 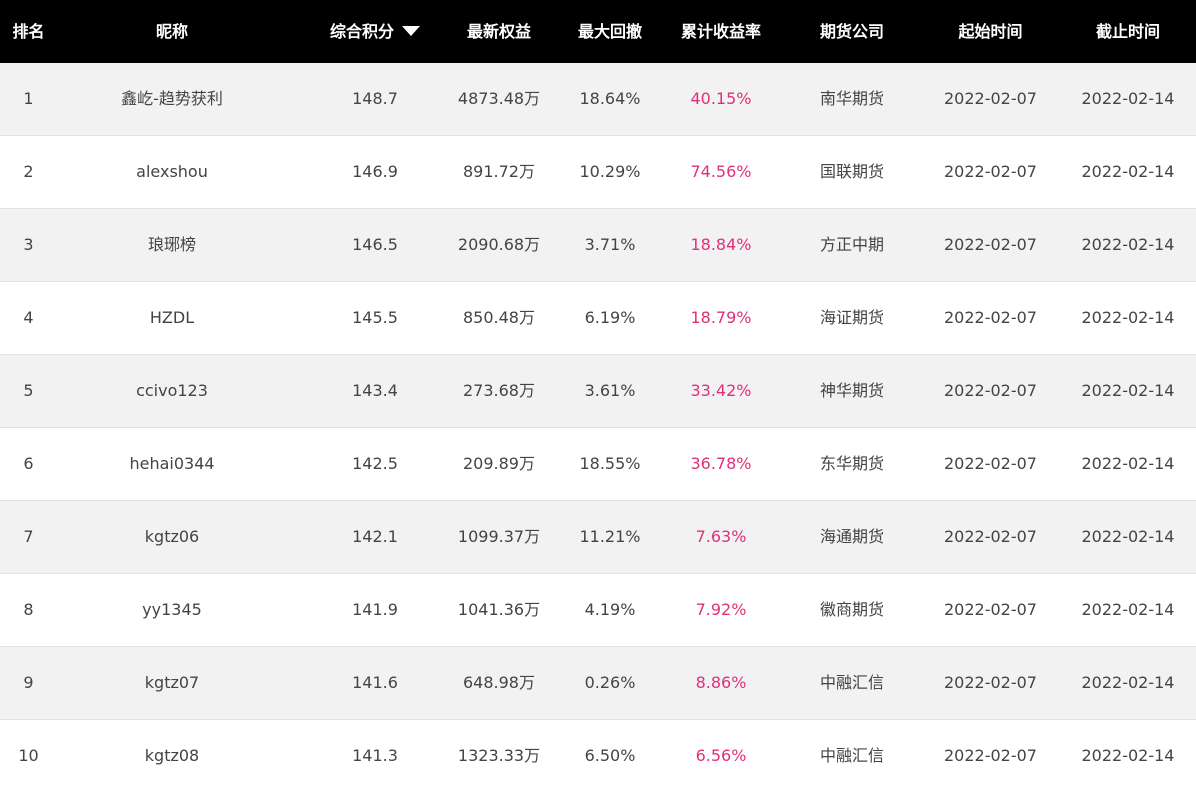 I want to click on column-header-start: 起始时间, so click(x=990, y=31).